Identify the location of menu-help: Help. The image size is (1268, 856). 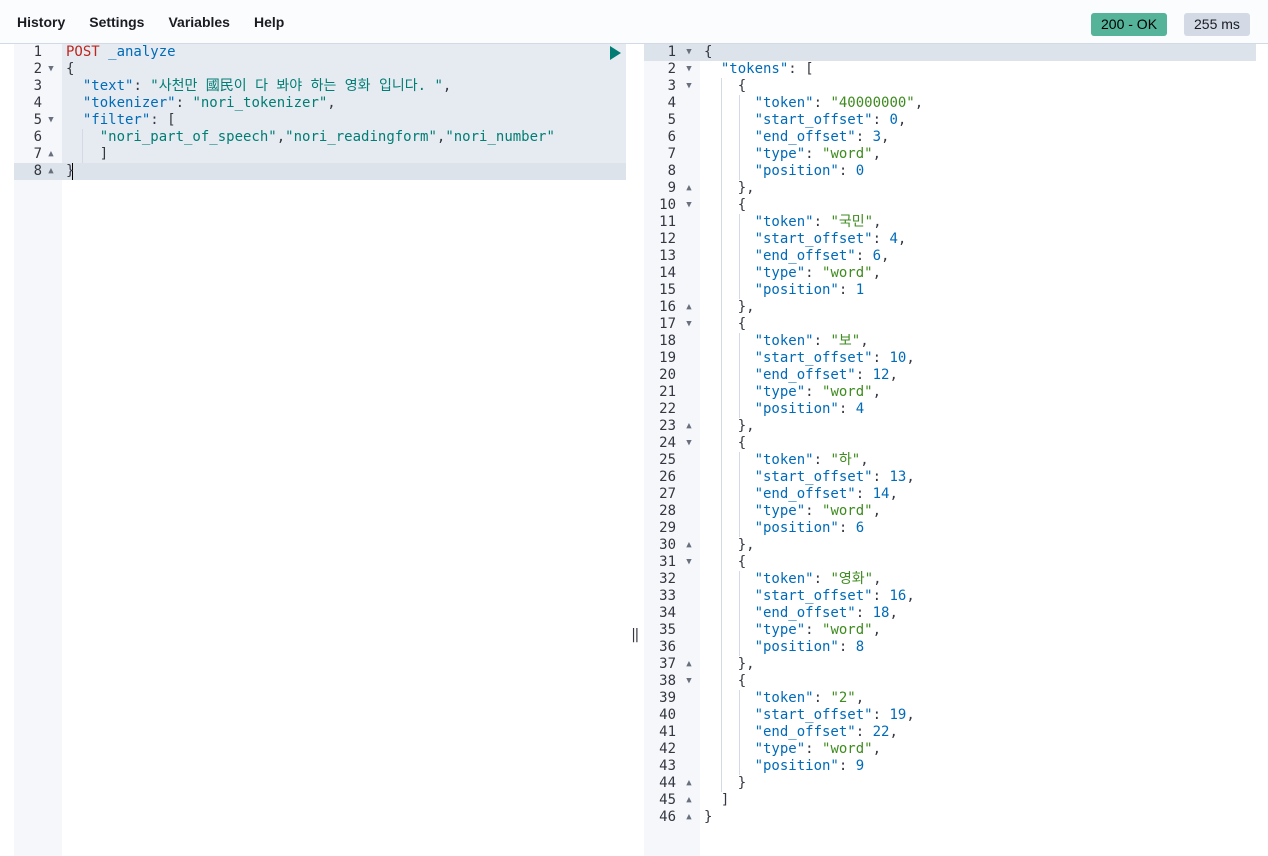
(269, 22).